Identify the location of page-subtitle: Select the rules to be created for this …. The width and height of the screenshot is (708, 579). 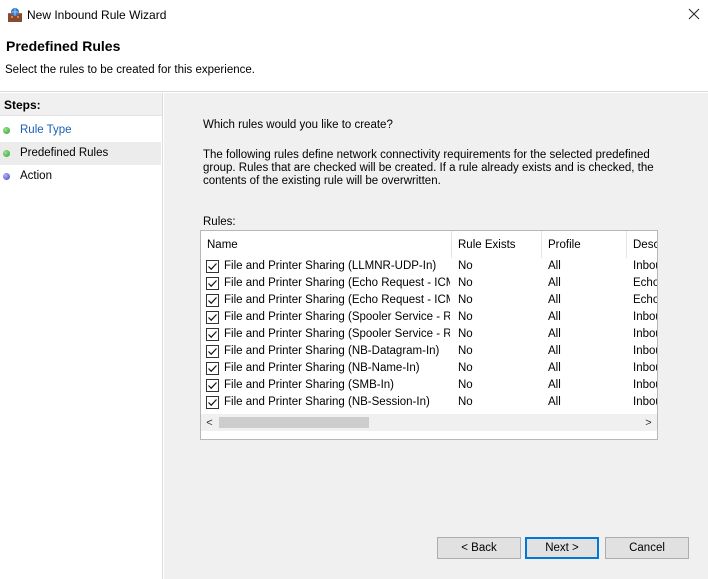
(130, 70).